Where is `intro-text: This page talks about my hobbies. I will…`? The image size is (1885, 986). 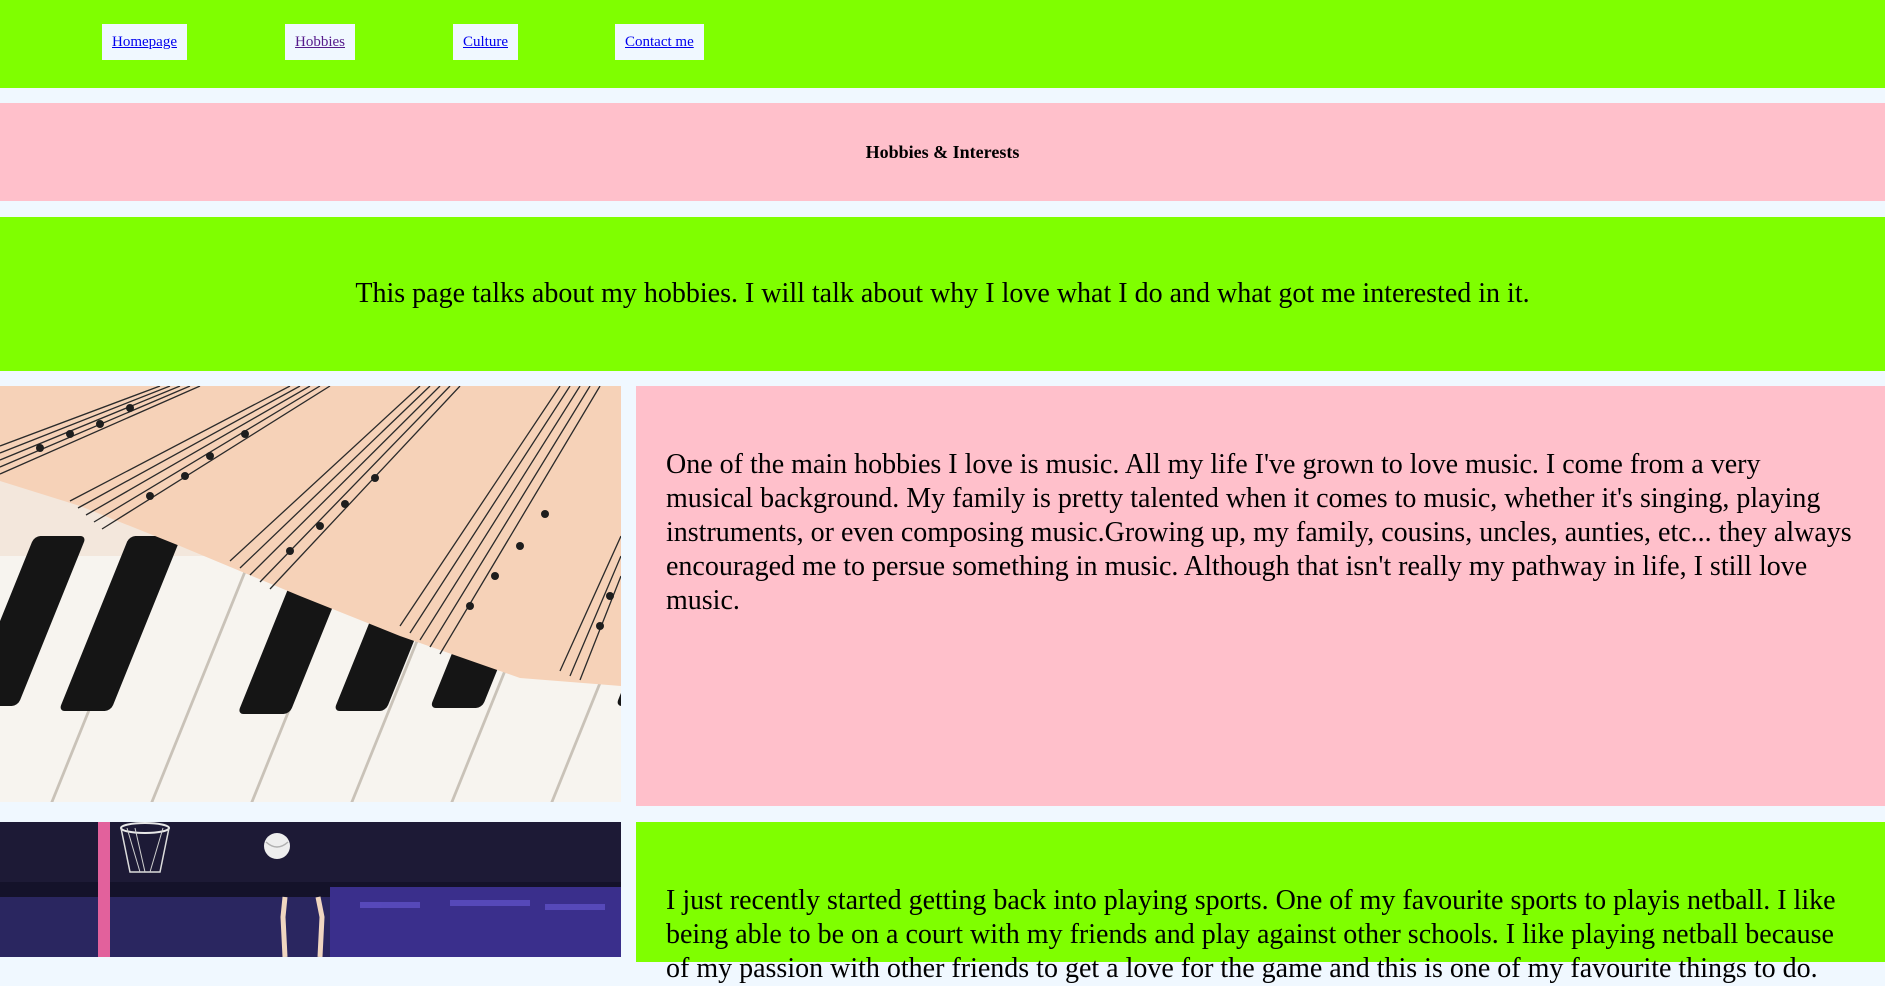 intro-text: This page talks about my hobbies. I will… is located at coordinates (942, 293).